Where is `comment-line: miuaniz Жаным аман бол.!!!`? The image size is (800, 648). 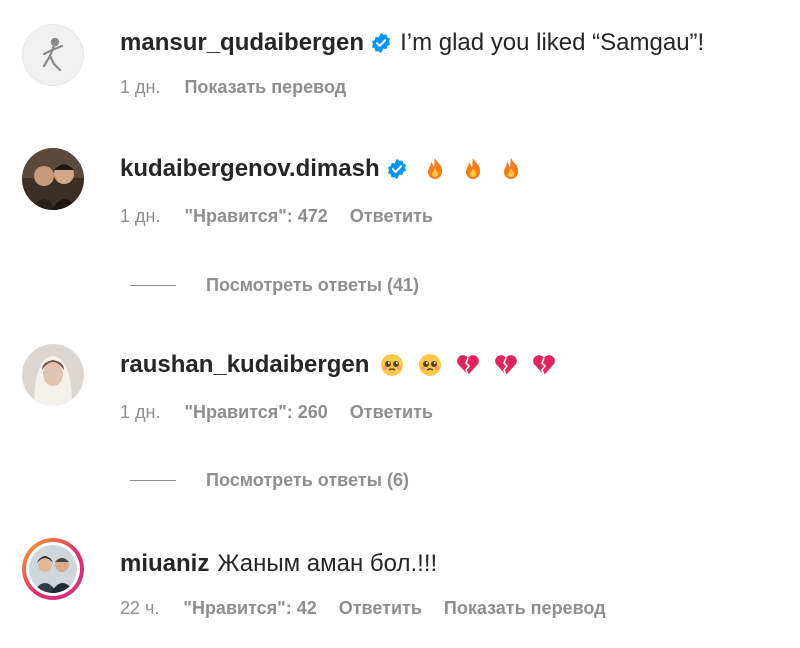 comment-line: miuaniz Жаным аман бол.!!! is located at coordinates (278, 564).